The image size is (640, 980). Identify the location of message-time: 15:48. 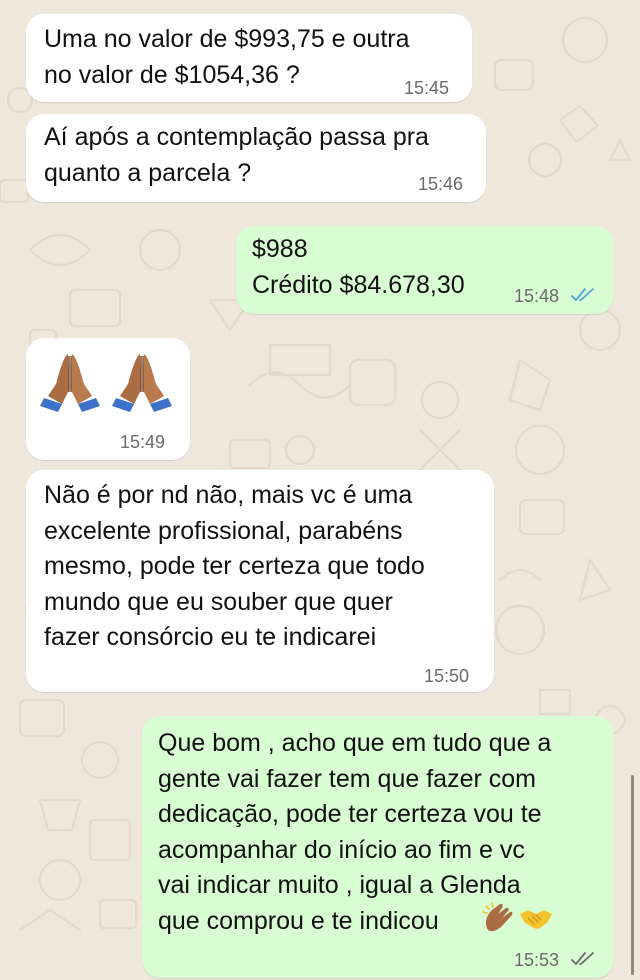
(537, 296).